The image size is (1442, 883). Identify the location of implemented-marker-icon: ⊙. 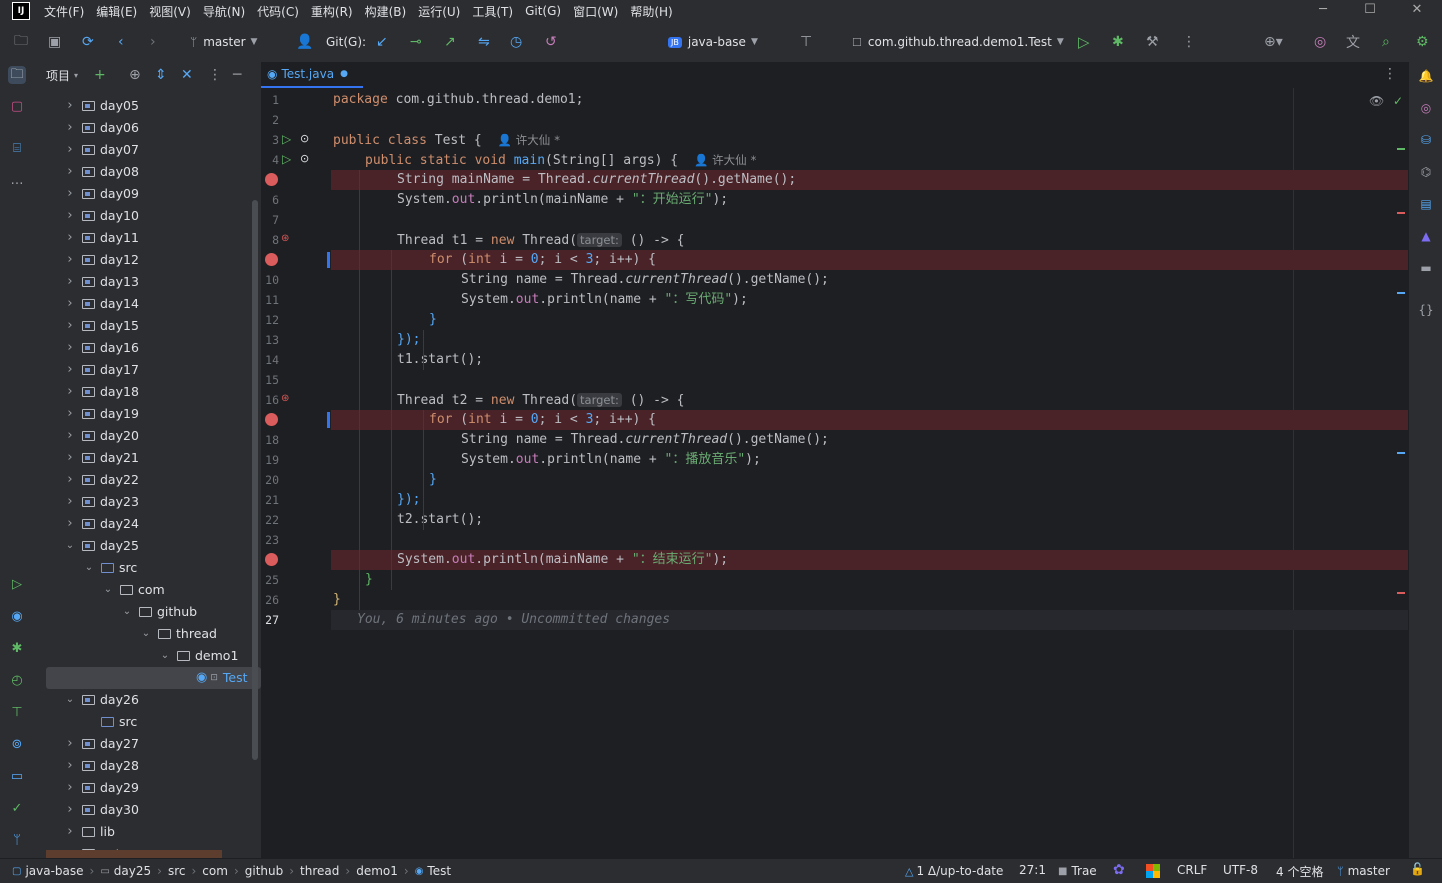
(304, 158).